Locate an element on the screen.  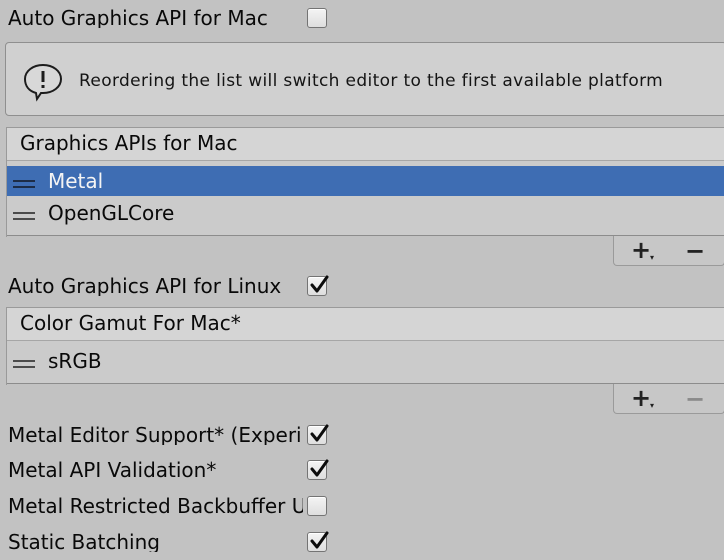
metal-restricted-backbuffer-label: Metal Restricted Backbuffer Use is located at coordinates (155, 506).